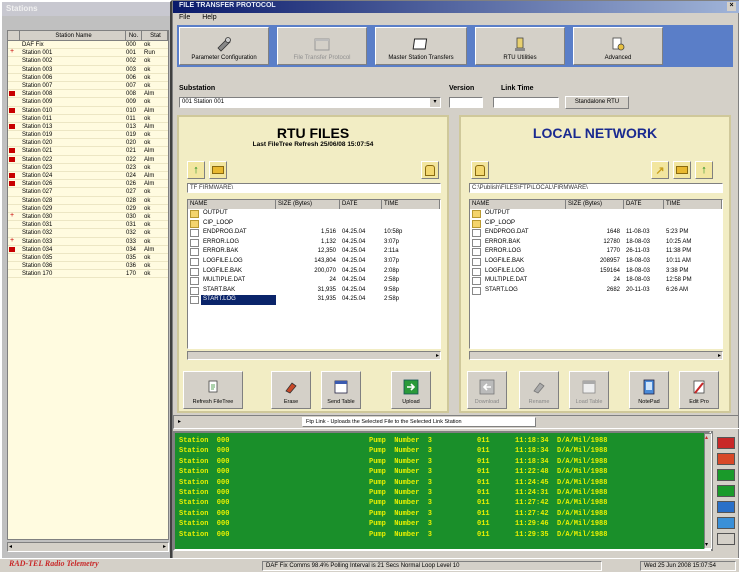 The width and height of the screenshot is (739, 572). I want to click on station-row: Station 008 008 Alm, so click(88, 94).